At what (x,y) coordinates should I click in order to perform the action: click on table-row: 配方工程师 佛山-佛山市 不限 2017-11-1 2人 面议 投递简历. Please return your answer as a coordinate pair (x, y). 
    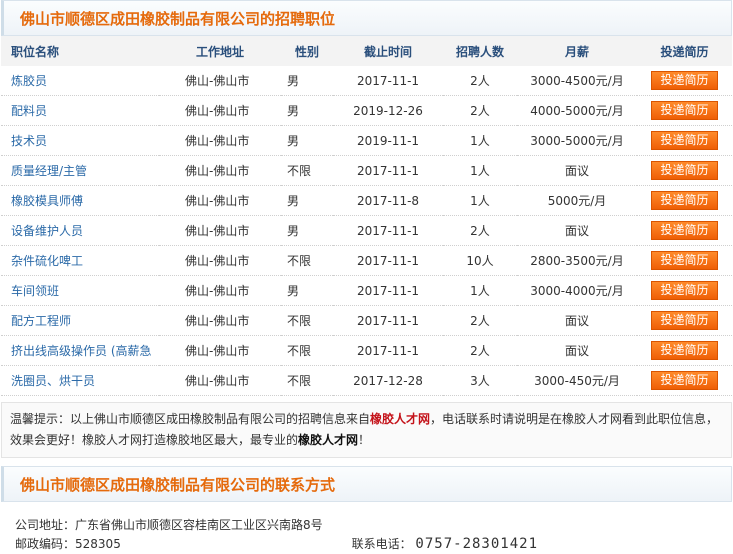
    Looking at the image, I should click on (366, 320).